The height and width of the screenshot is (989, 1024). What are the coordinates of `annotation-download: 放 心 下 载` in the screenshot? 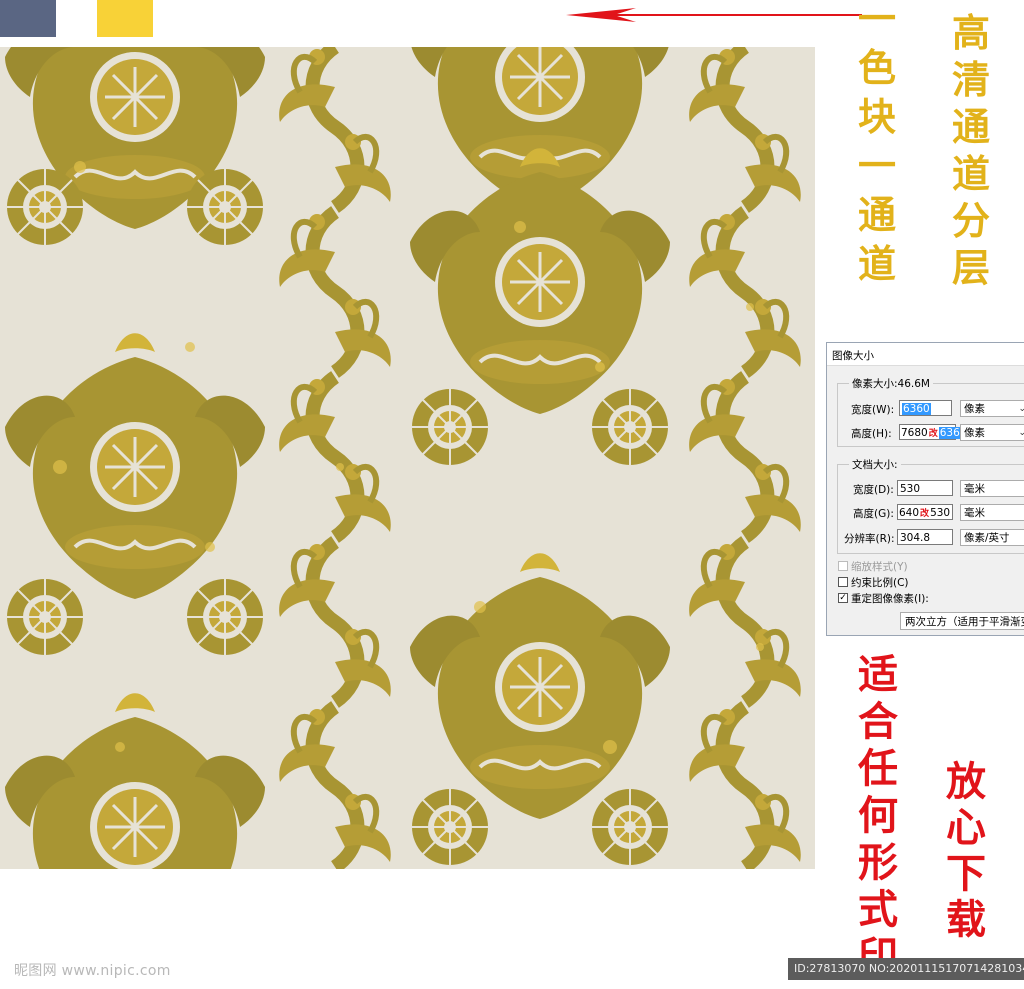 It's located at (966, 850).